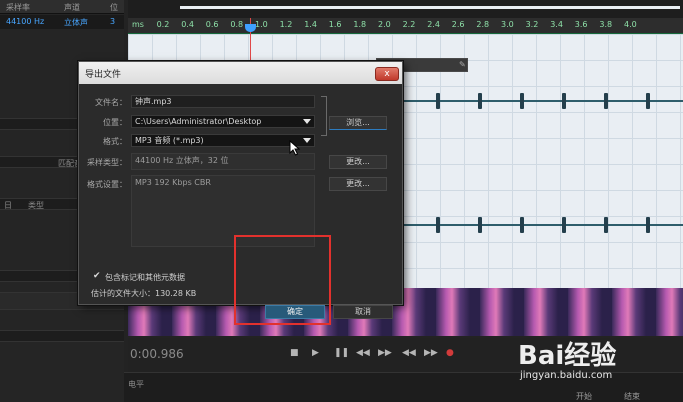  I want to click on time-display: 0:00.986, so click(157, 354).